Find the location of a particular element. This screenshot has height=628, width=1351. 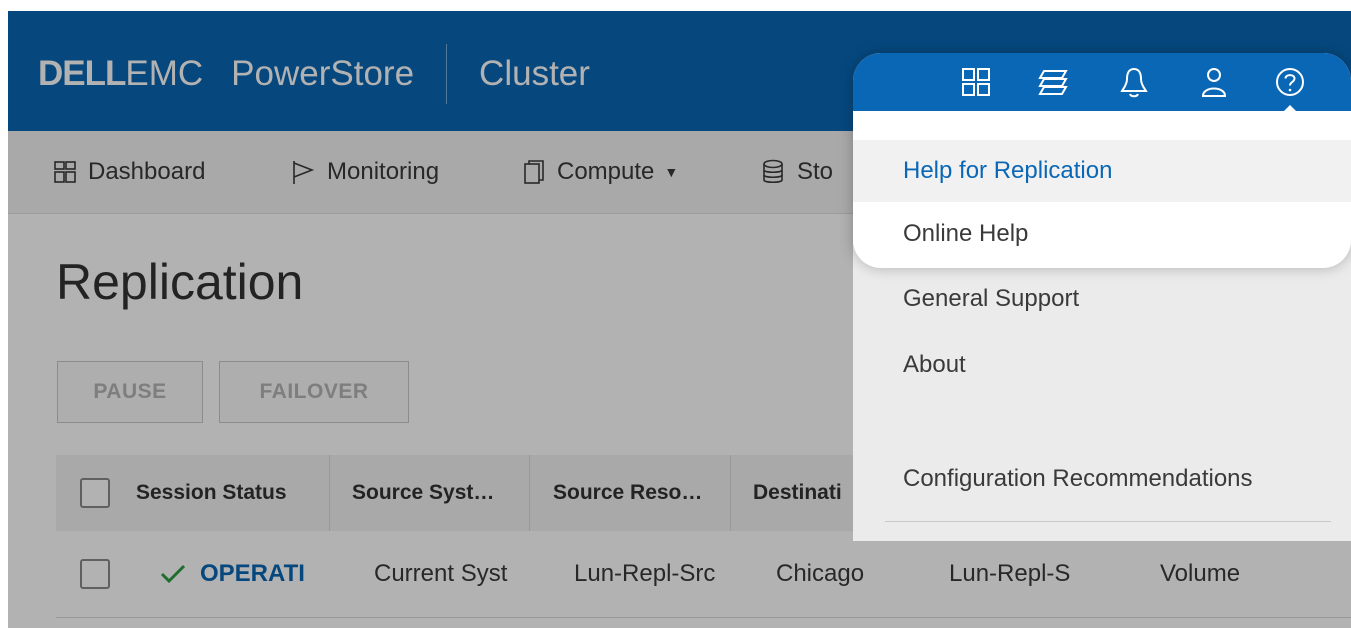

menu-divider is located at coordinates (1108, 521).